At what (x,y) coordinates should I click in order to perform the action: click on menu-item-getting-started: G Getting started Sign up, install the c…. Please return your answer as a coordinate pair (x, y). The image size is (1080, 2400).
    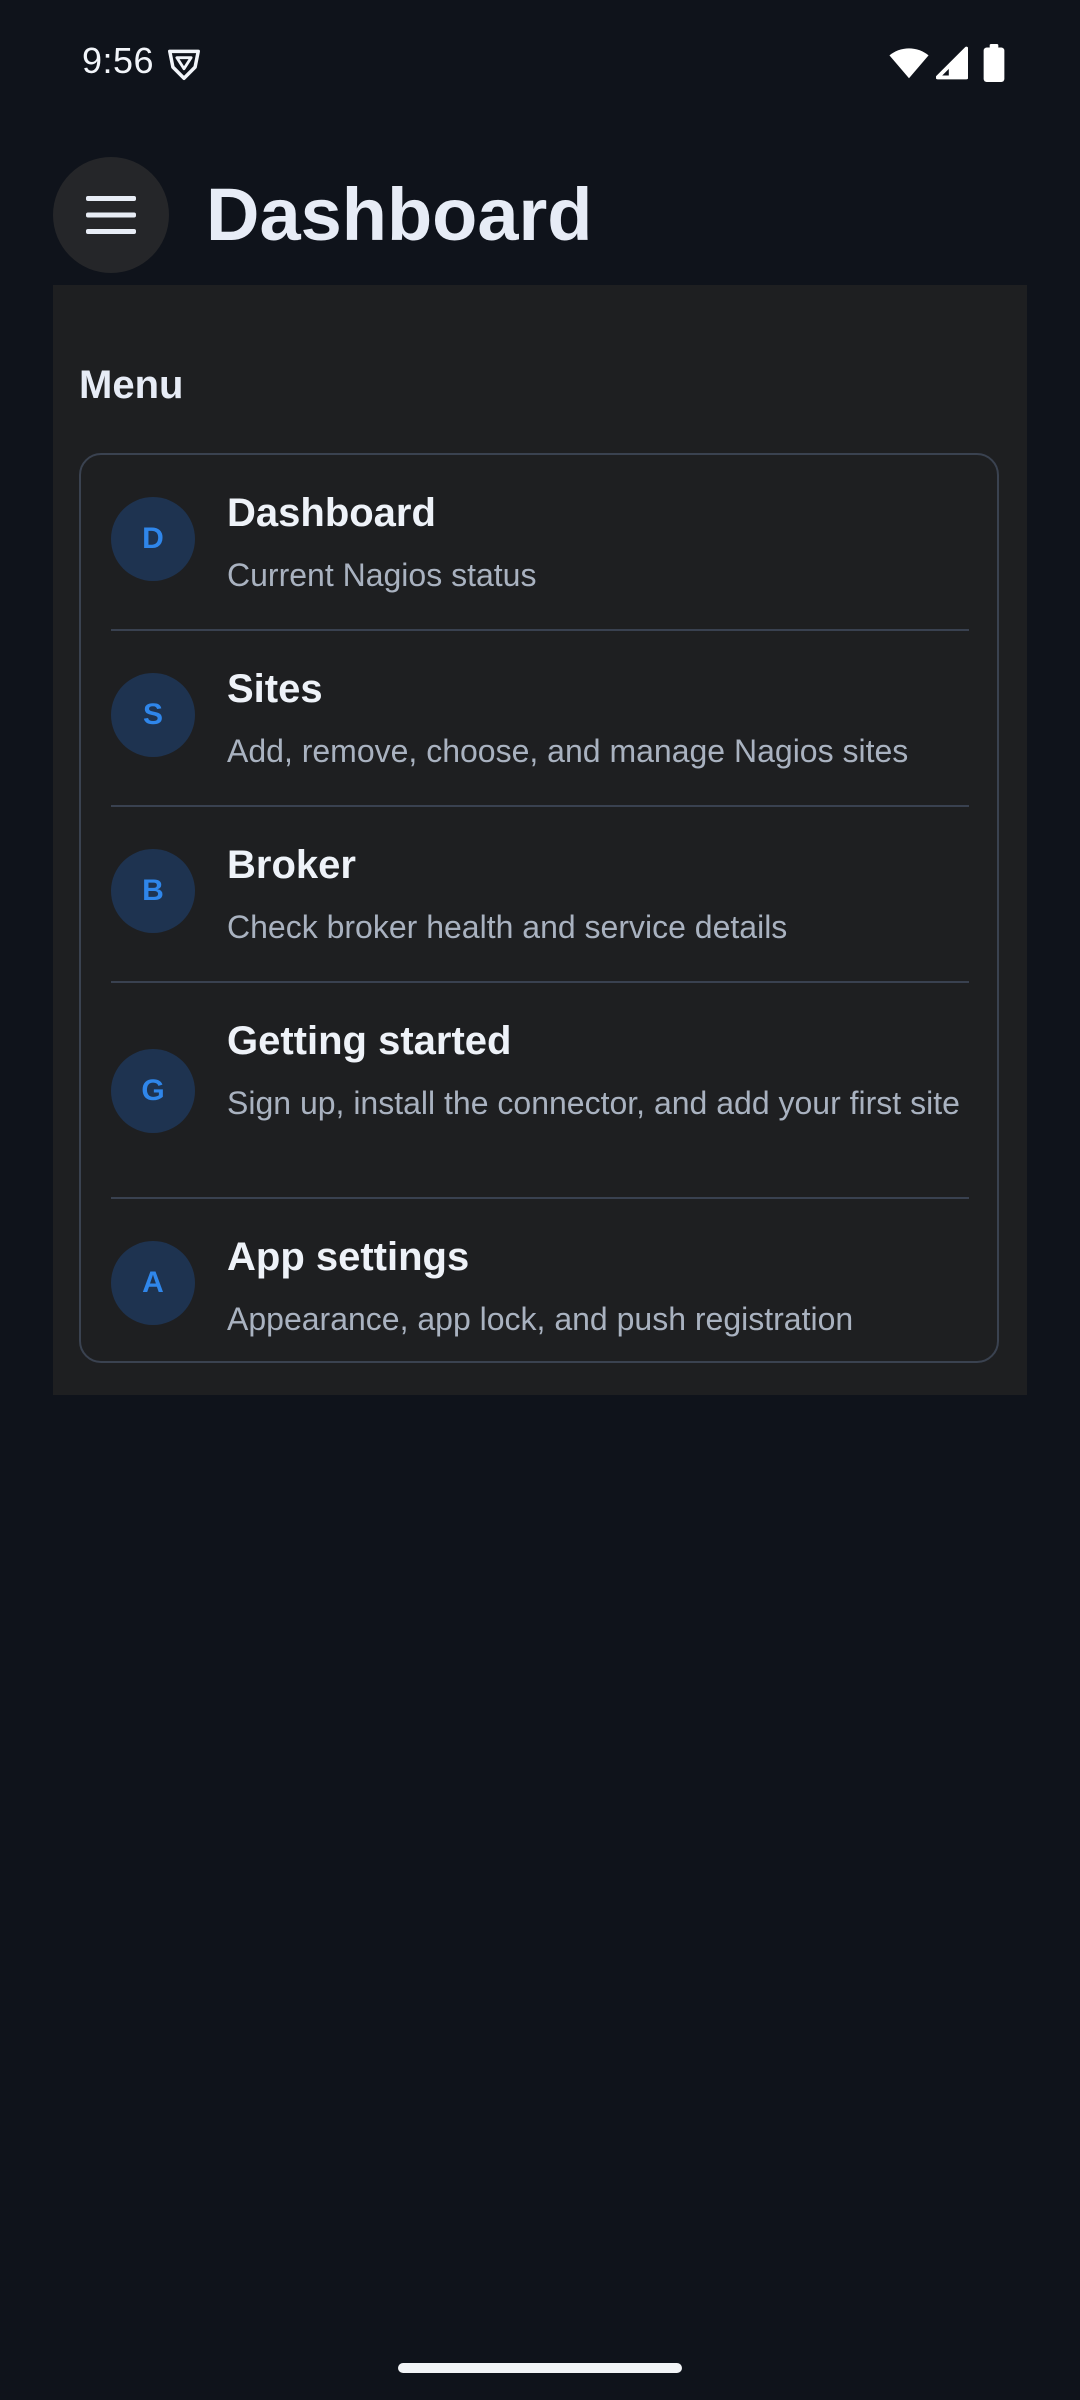
    Looking at the image, I should click on (539, 1090).